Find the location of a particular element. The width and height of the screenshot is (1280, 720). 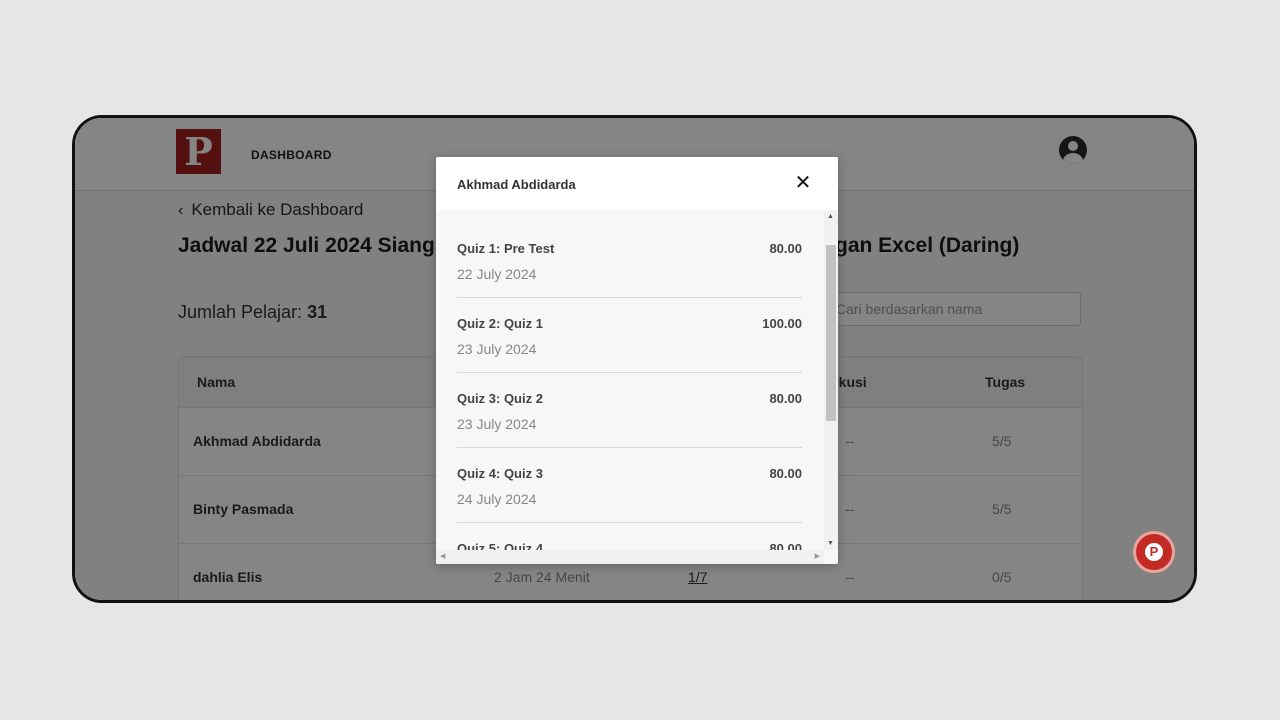

quiz-name: Quiz 5: Quiz 4 is located at coordinates (500, 545).